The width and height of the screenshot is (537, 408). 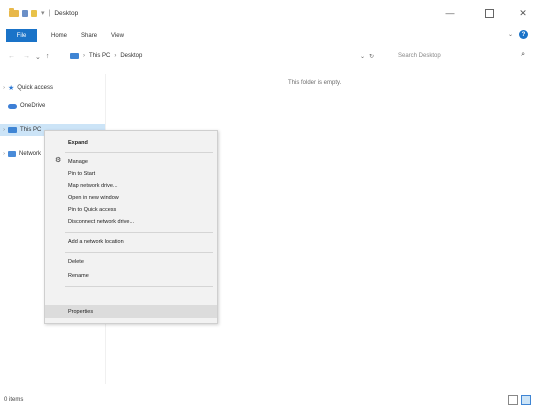 What do you see at coordinates (519, 400) in the screenshot?
I see `view-toggle` at bounding box center [519, 400].